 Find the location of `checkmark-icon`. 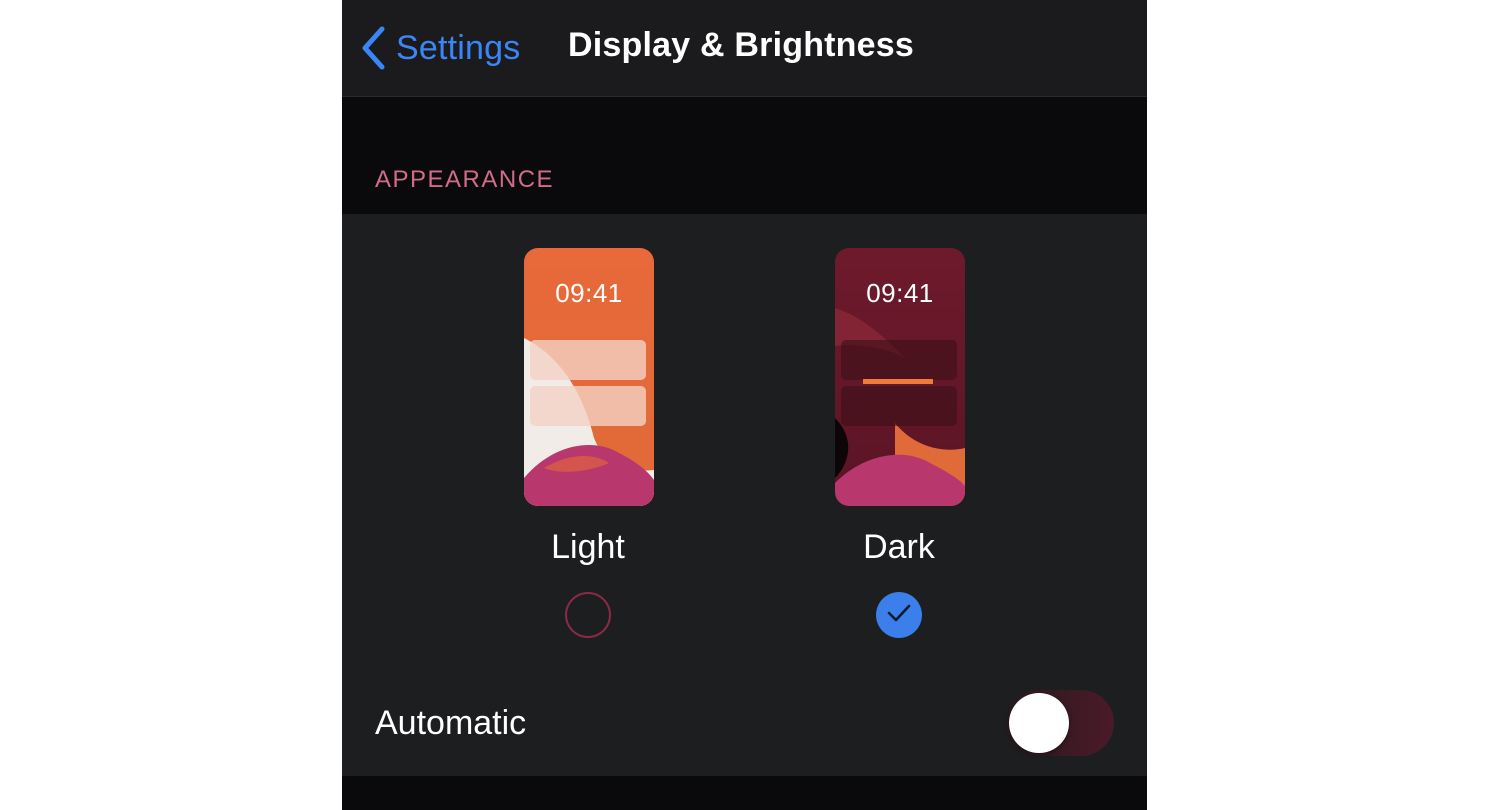

checkmark-icon is located at coordinates (899, 615).